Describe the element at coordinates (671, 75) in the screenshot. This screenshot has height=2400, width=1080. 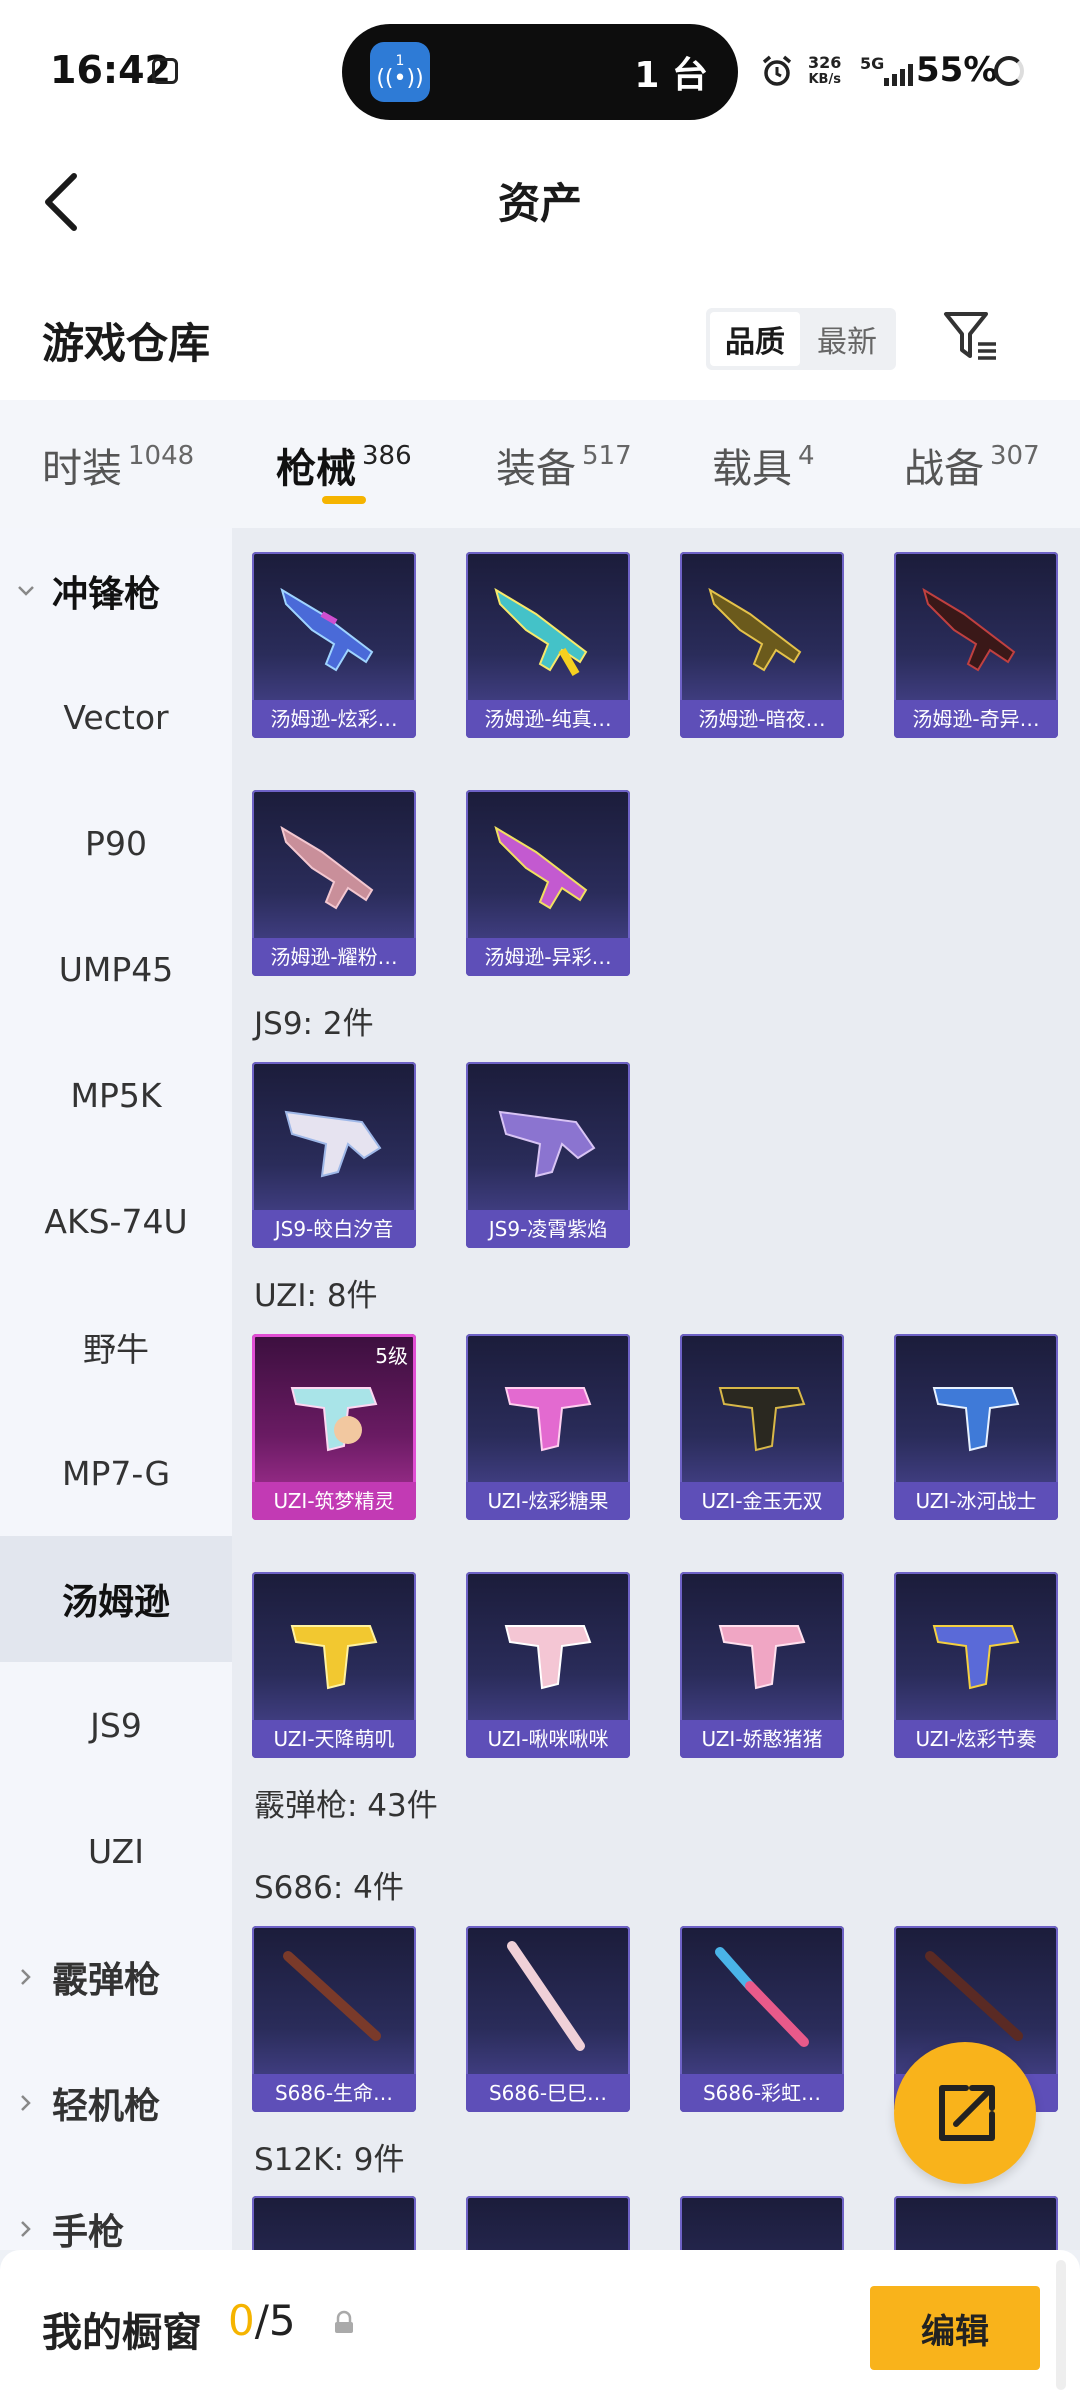
I see `pill-text: 1 台` at that location.